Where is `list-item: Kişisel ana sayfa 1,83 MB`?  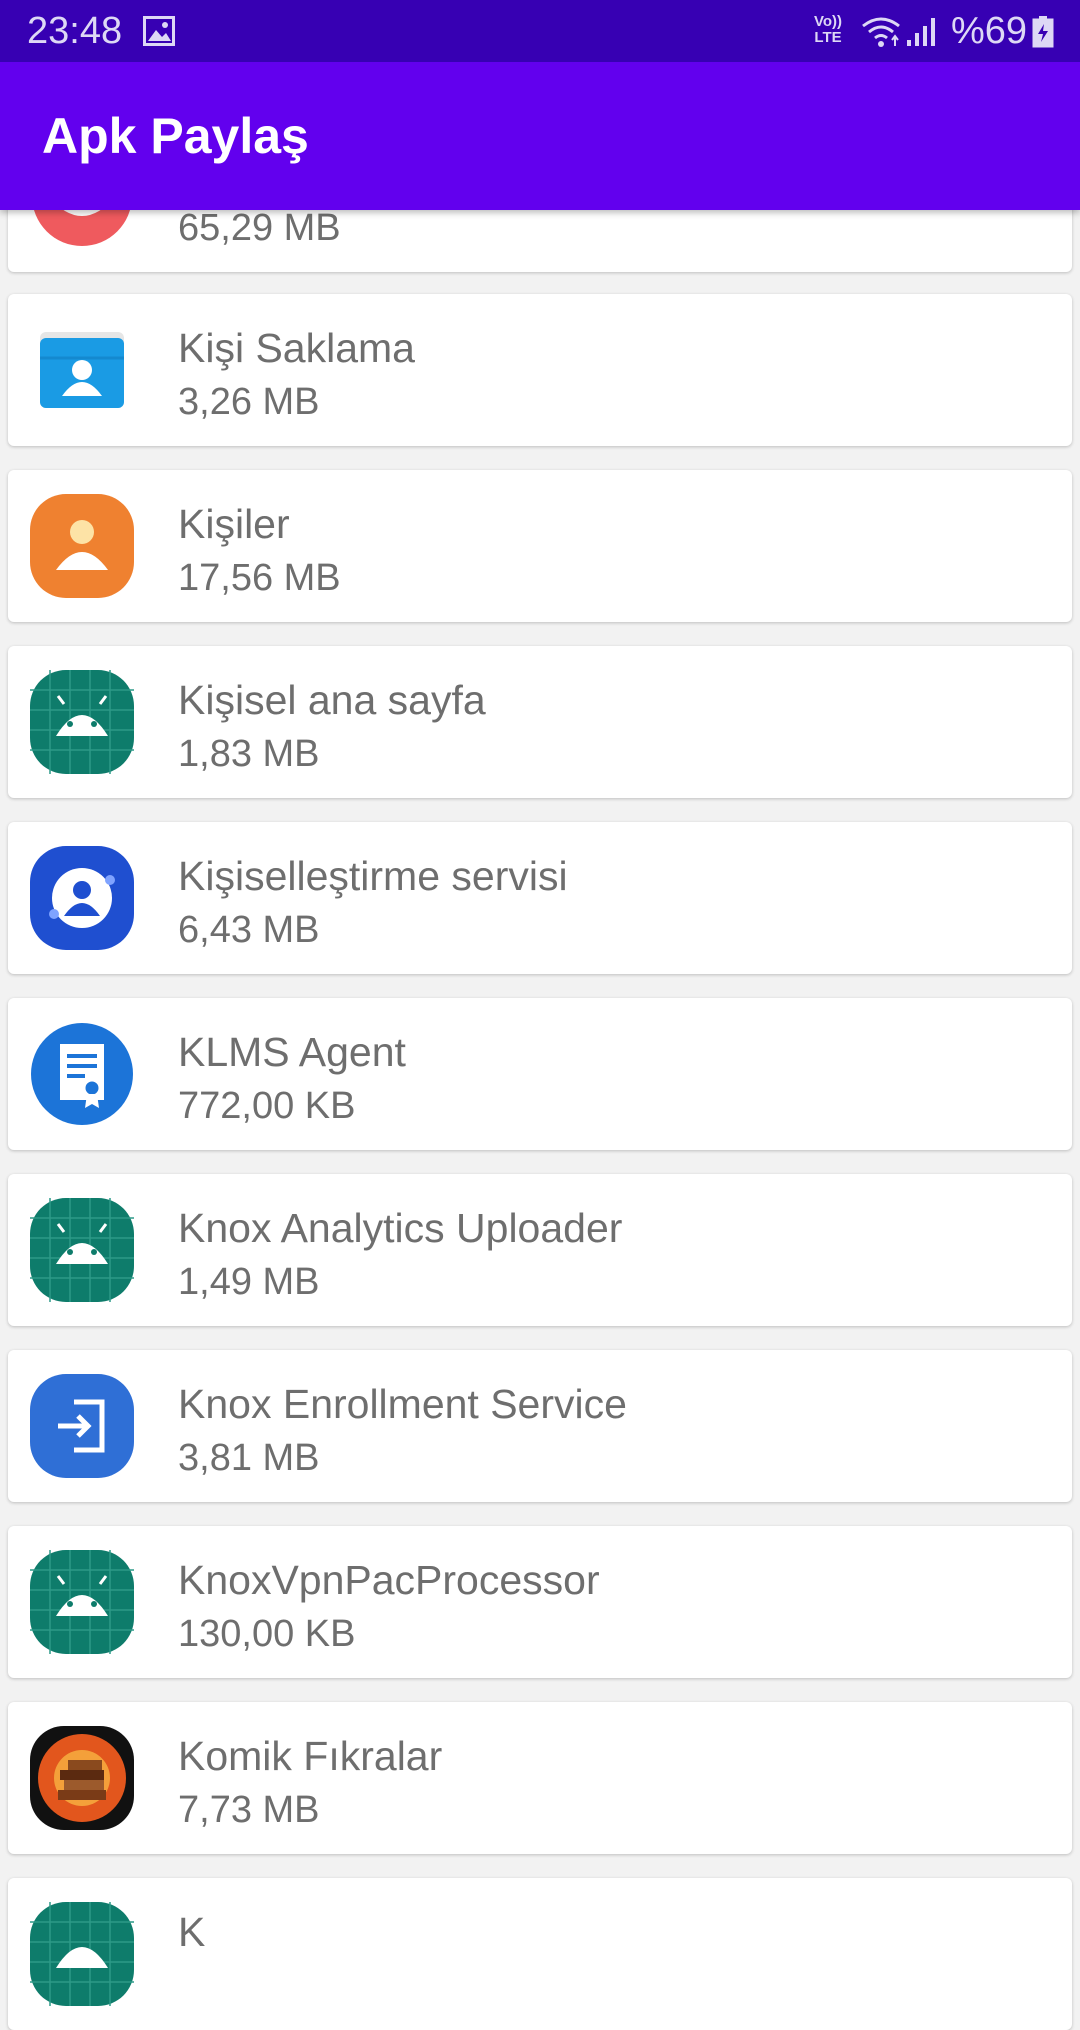
list-item: Kişisel ana sayfa 1,83 MB is located at coordinates (540, 722).